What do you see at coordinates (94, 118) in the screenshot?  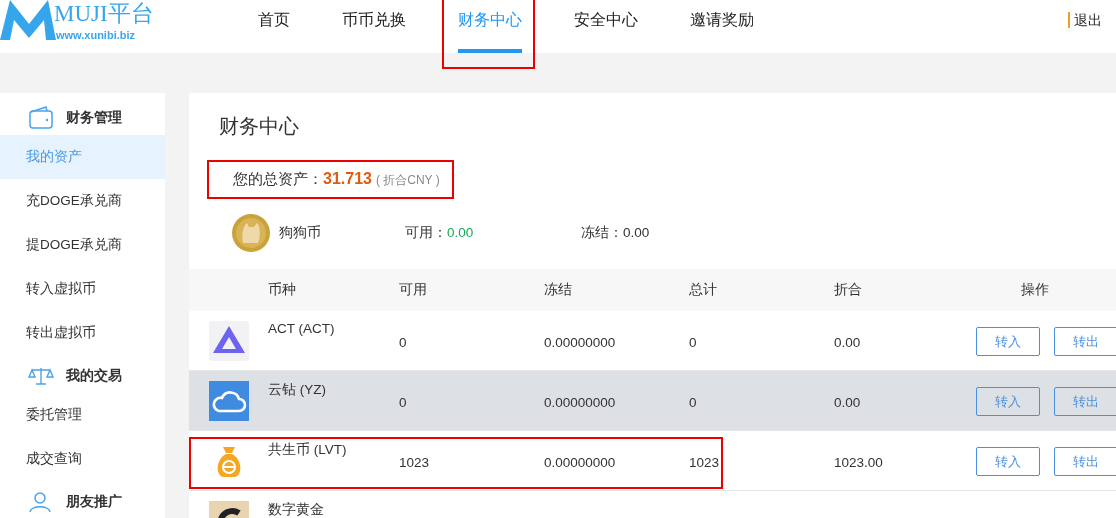 I see `sidebar-section-title: 财务管理` at bounding box center [94, 118].